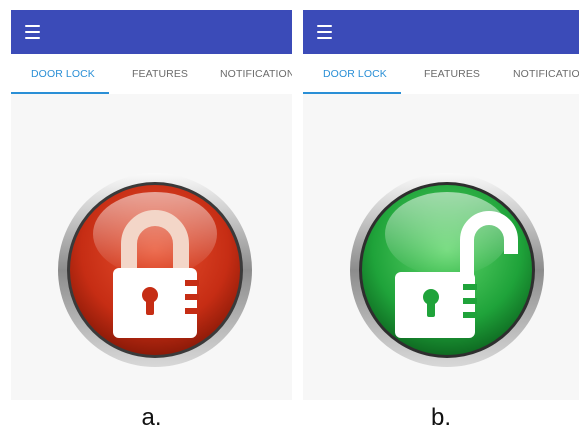  What do you see at coordinates (256, 74) in the screenshot?
I see `tab-notifications: NOTIFICATIONS` at bounding box center [256, 74].